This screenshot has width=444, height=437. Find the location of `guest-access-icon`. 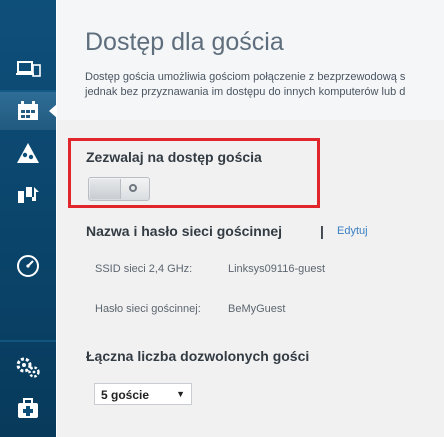

guest-access-icon is located at coordinates (28, 111).